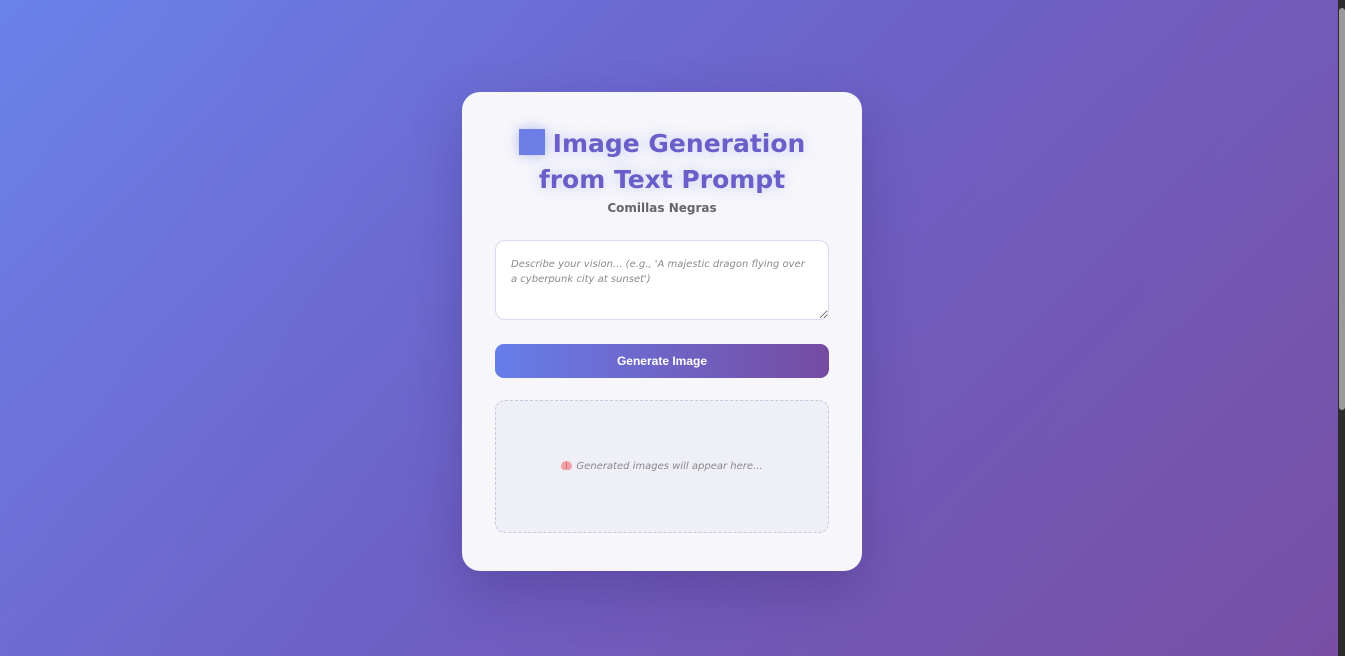  What do you see at coordinates (662, 280) in the screenshot?
I see `prompt-input` at bounding box center [662, 280].